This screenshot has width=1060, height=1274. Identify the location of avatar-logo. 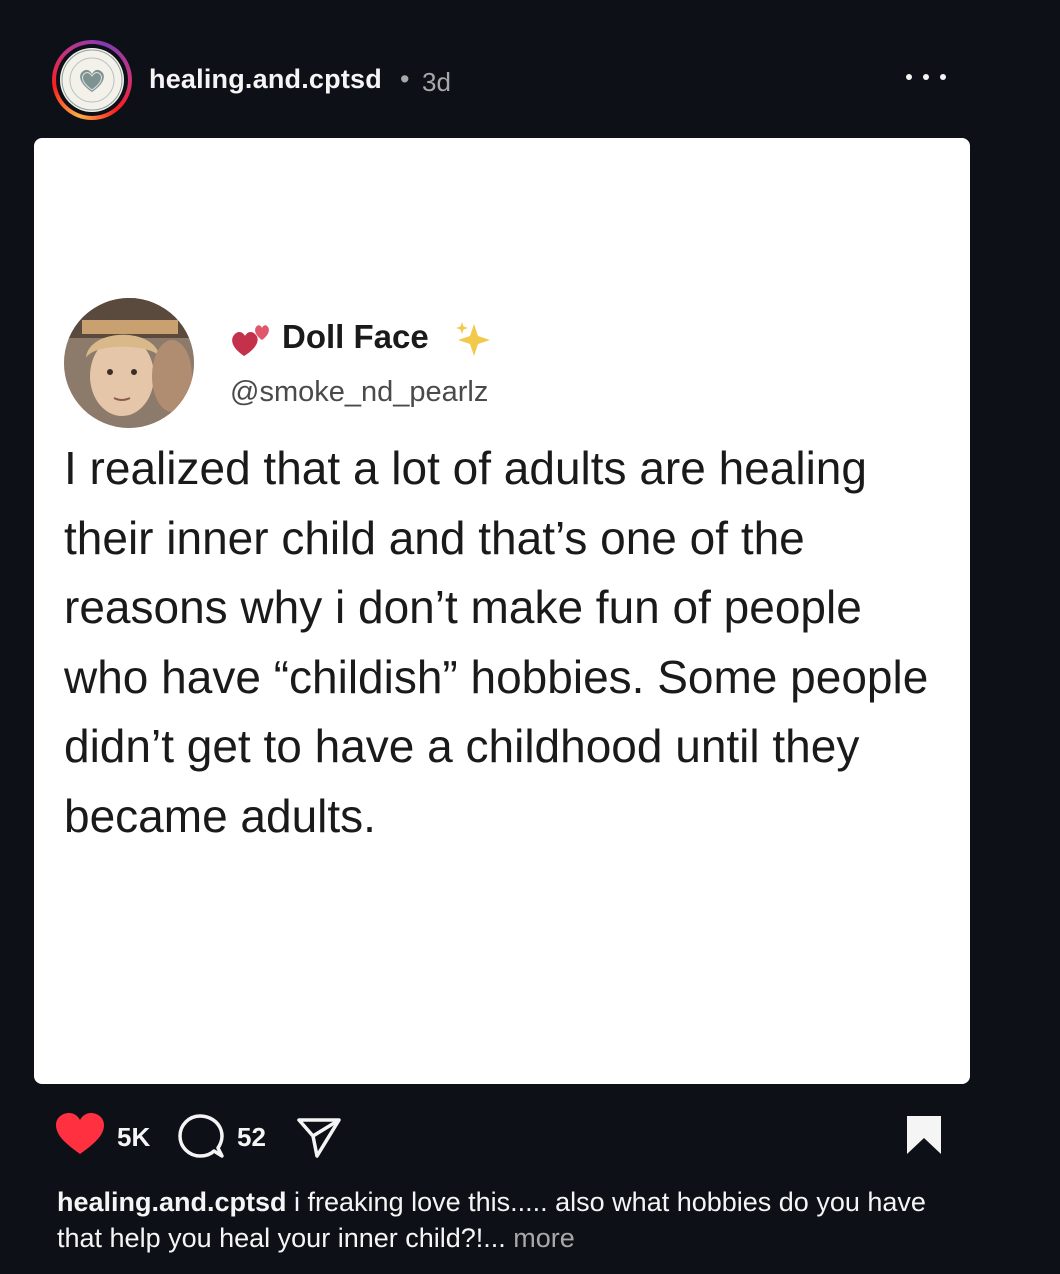
(92, 80).